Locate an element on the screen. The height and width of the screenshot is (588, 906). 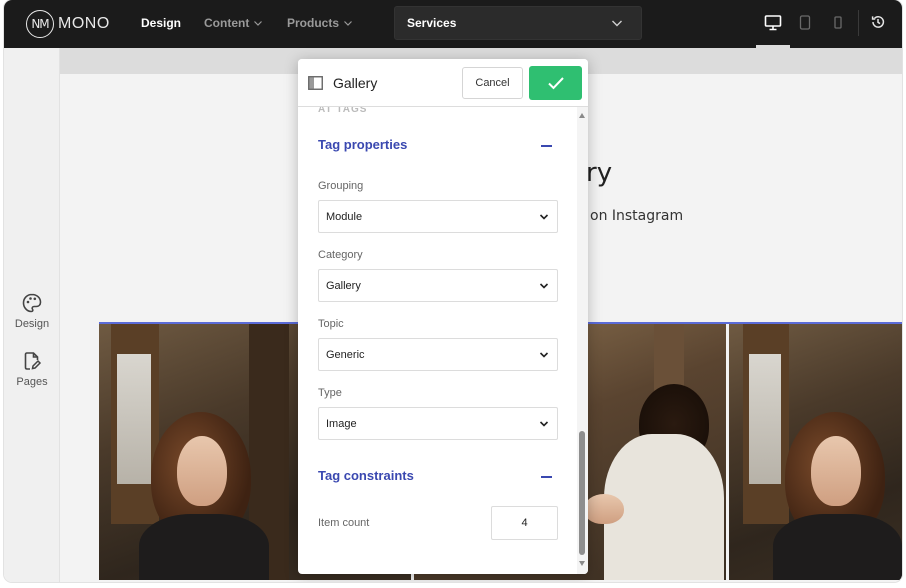
history-icon is located at coordinates (878, 24).